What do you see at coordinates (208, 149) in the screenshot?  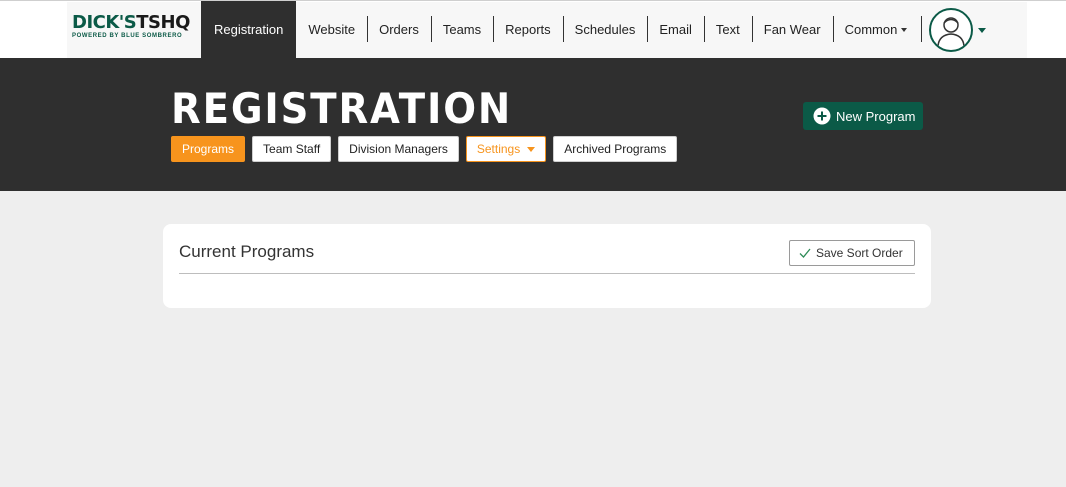 I see `tab-programs: Programs` at bounding box center [208, 149].